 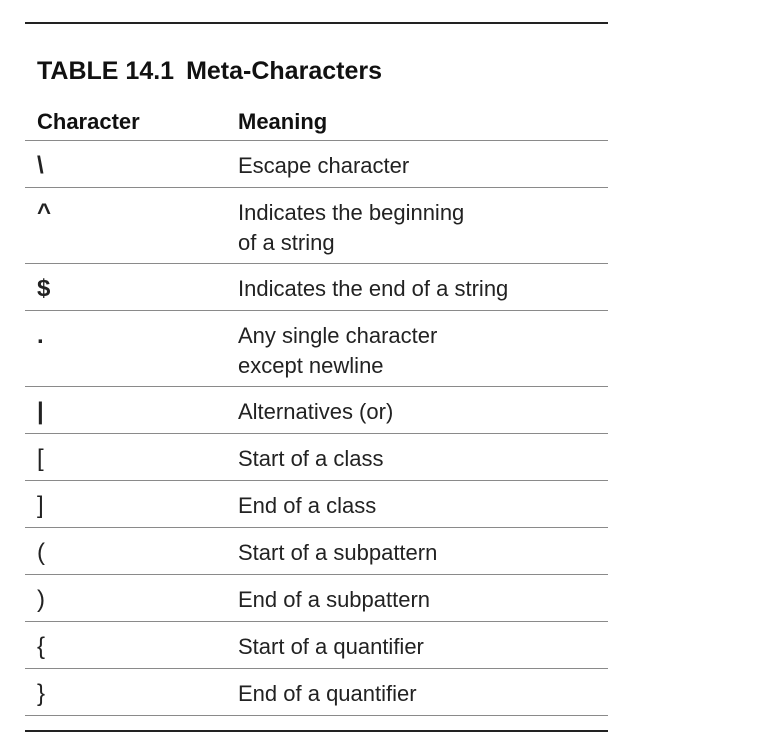 What do you see at coordinates (41, 693) in the screenshot?
I see `character-cell: }` at bounding box center [41, 693].